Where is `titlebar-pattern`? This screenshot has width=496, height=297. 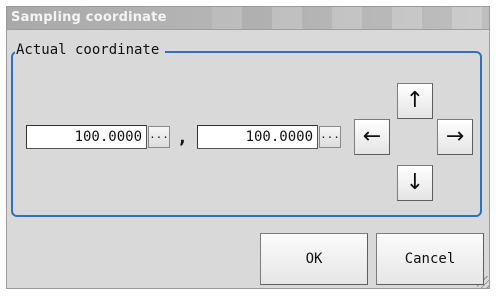
titlebar-pattern is located at coordinates (350, 18).